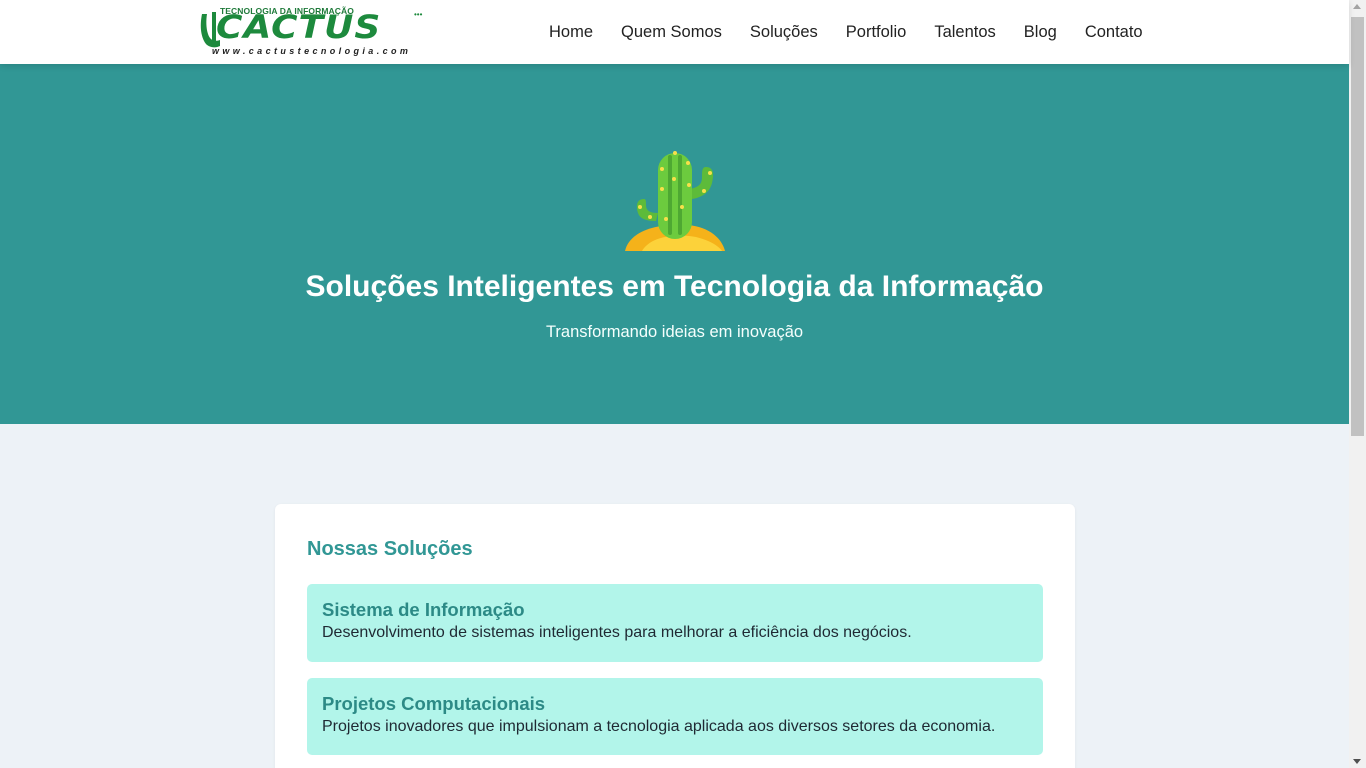  I want to click on cactus-icon, so click(675, 201).